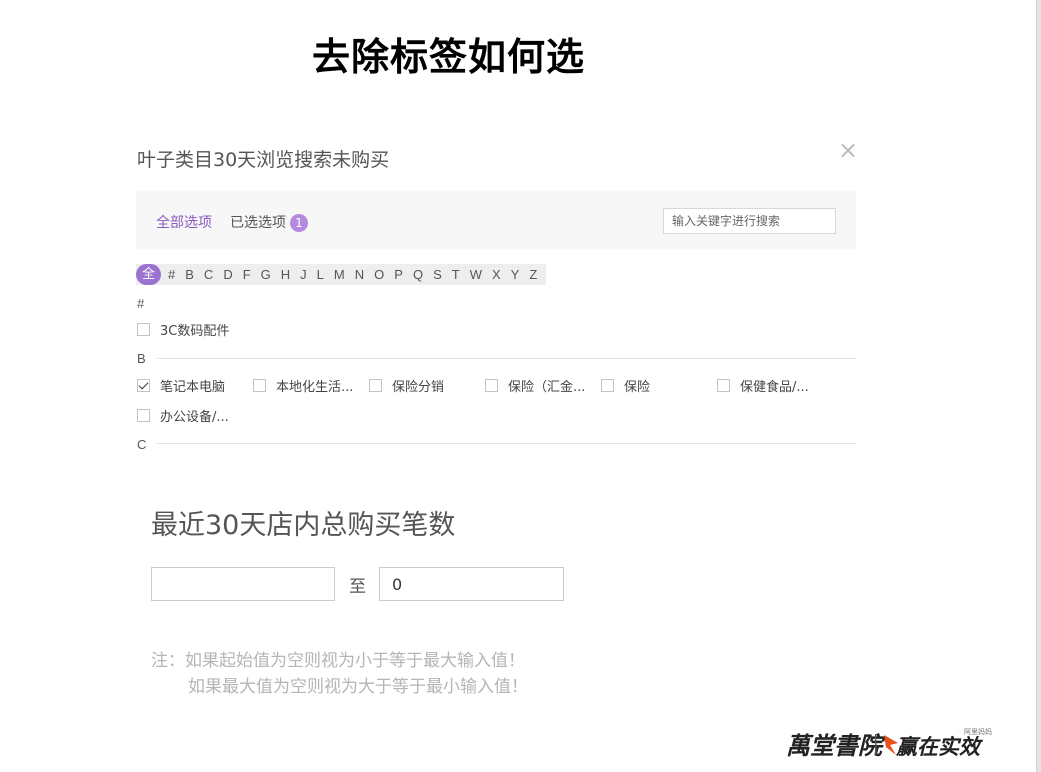  I want to click on note-line-1: 注：如果起始值为空则视为小于等于最大输入值！, so click(338, 661).